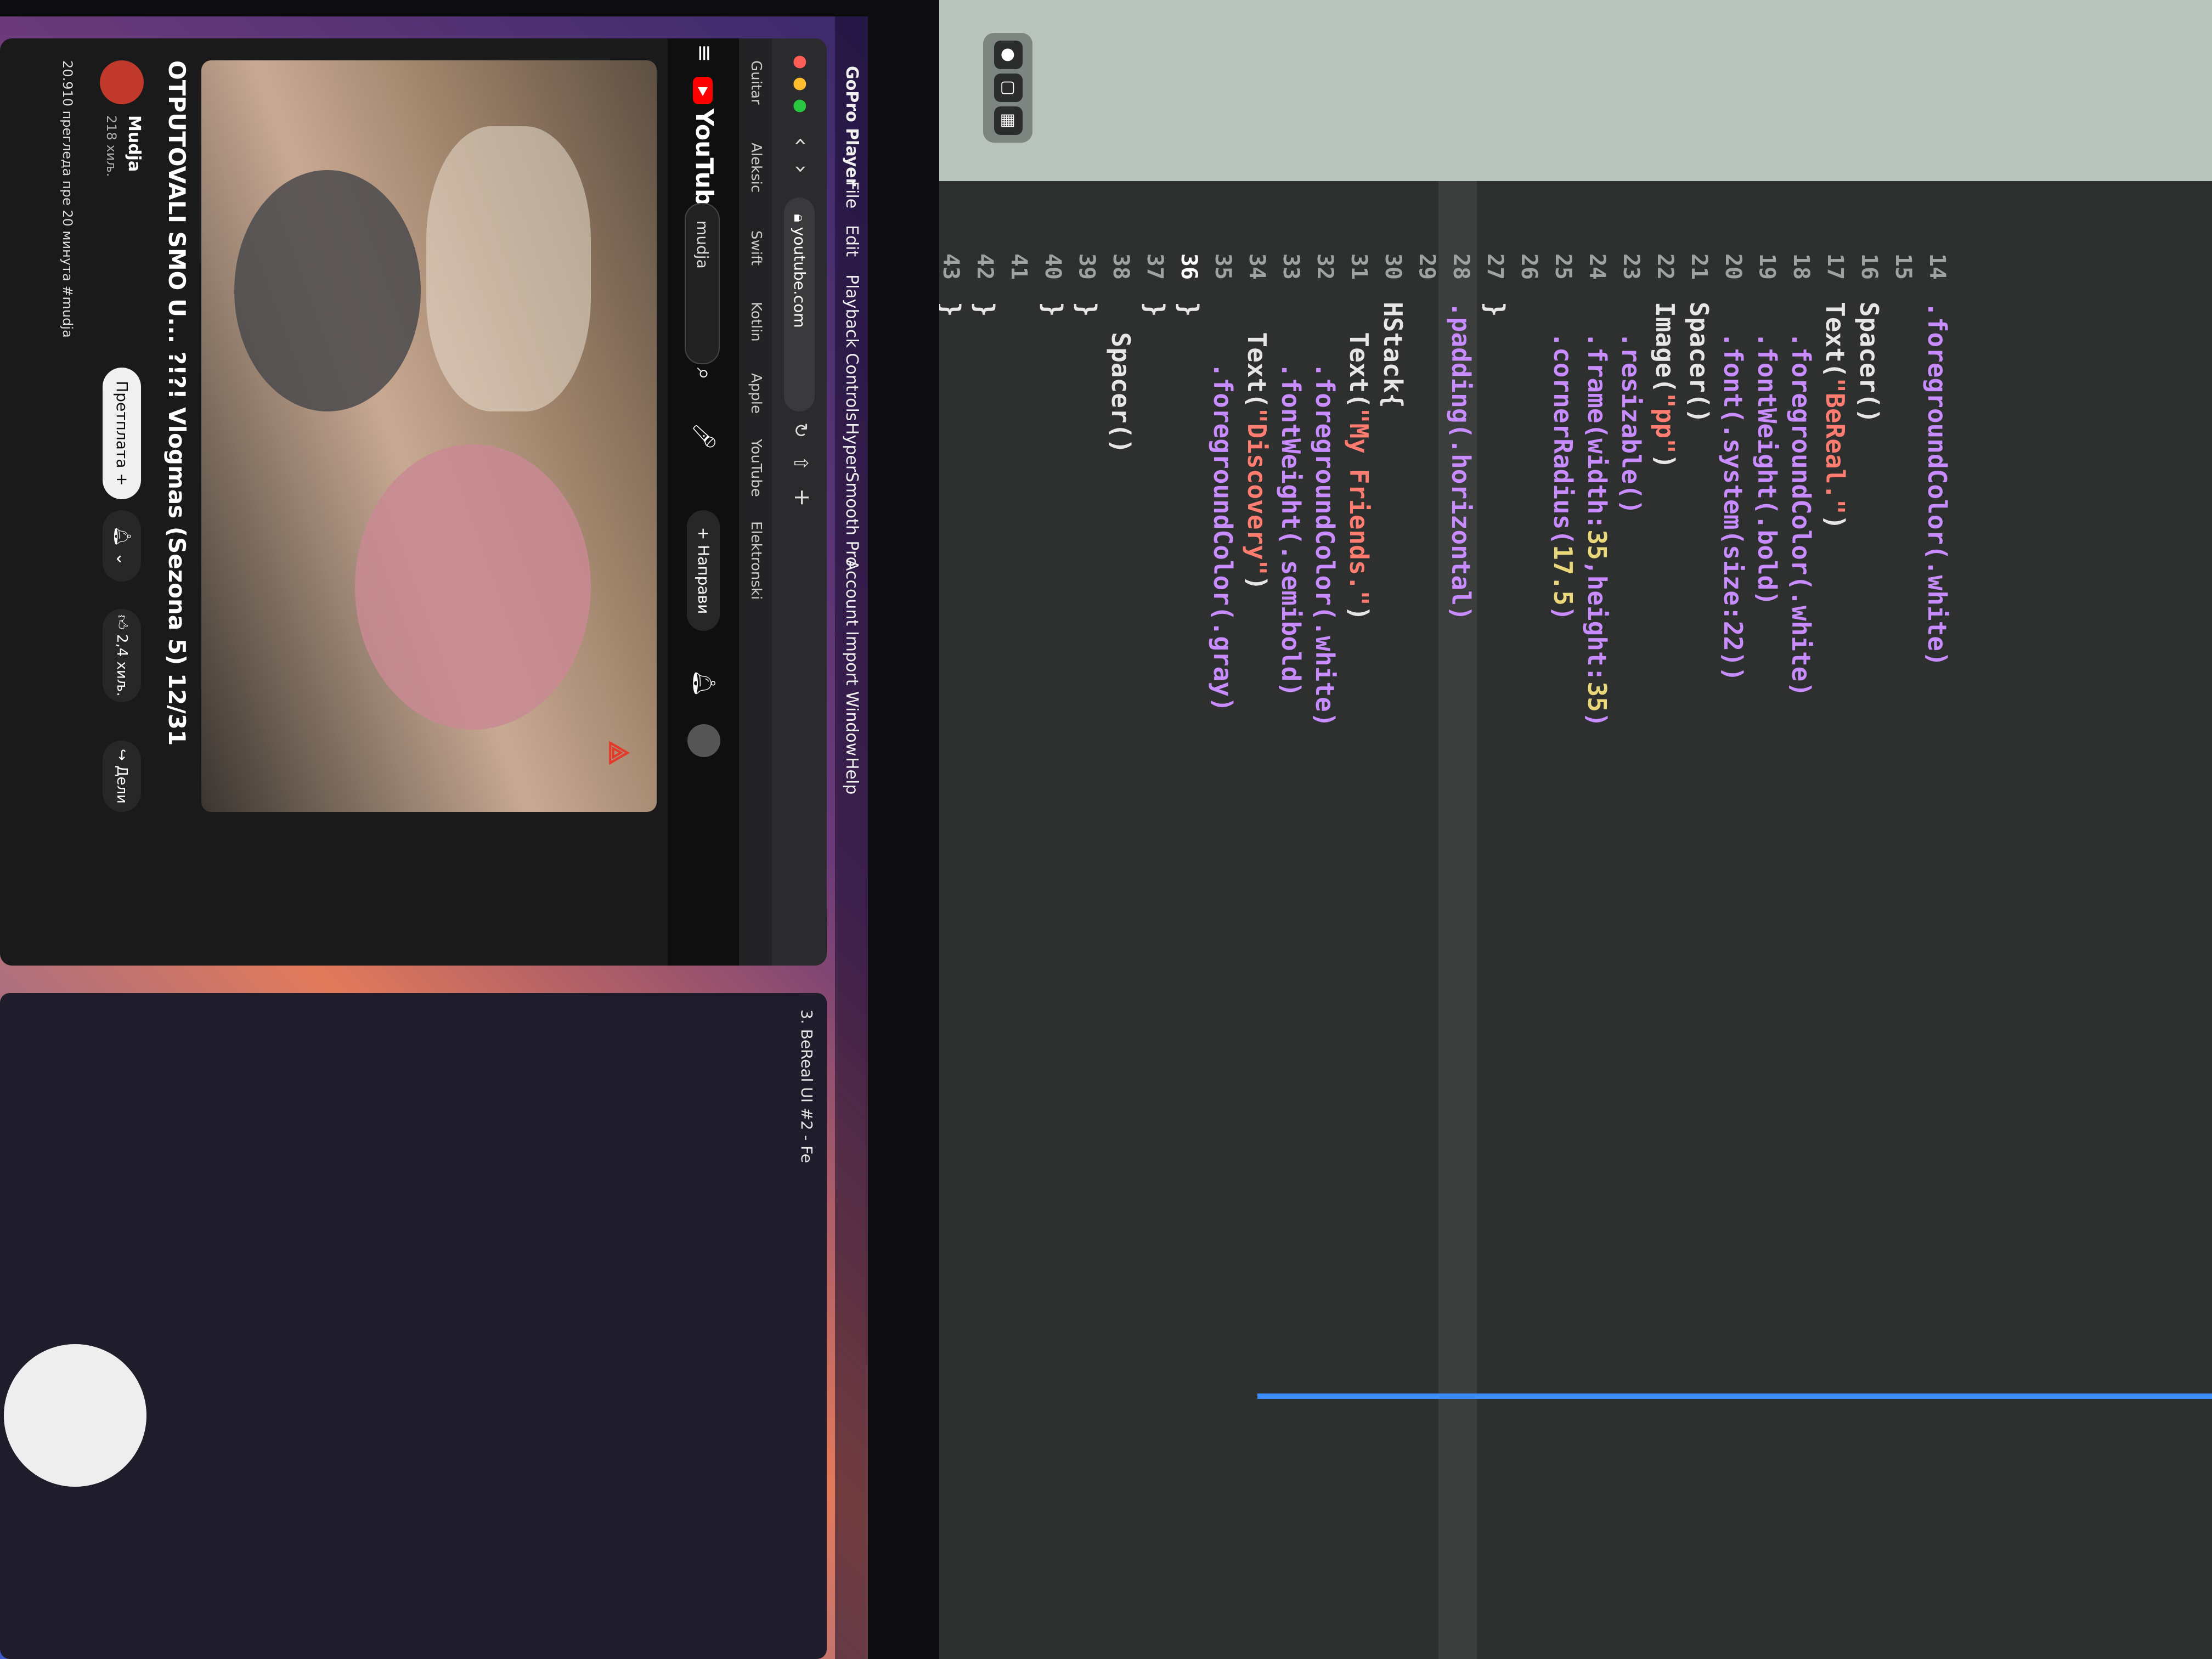  Describe the element at coordinates (1009, 55) in the screenshot. I see `live-preview-button: ●` at that location.